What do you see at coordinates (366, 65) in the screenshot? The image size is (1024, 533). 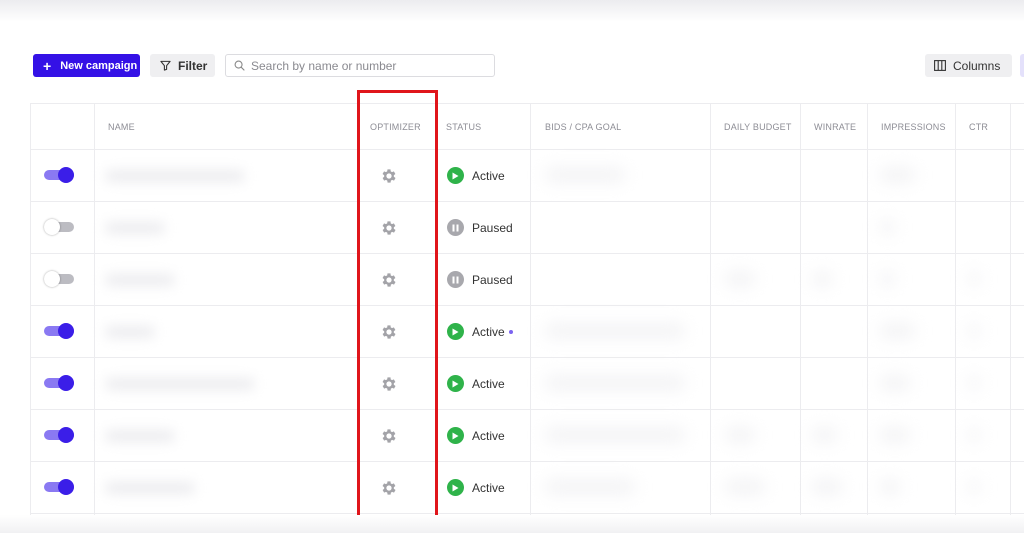 I see `search-input` at bounding box center [366, 65].